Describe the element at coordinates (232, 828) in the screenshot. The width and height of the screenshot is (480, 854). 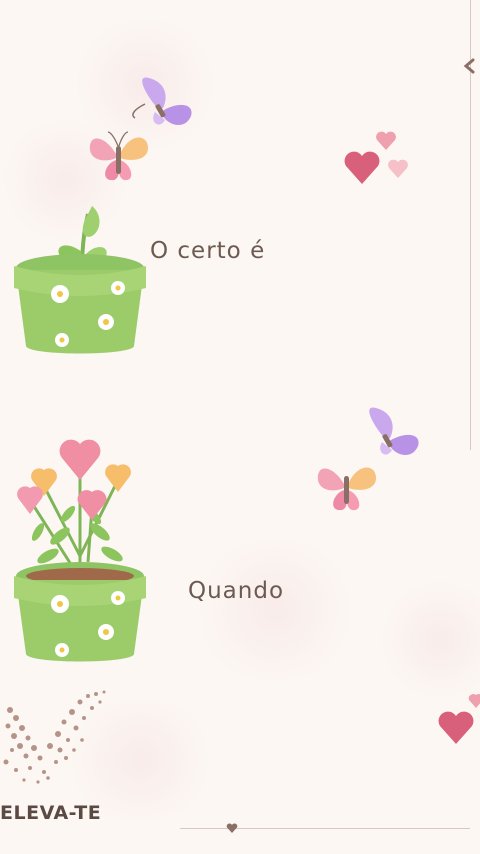
I see `heart-icon` at that location.